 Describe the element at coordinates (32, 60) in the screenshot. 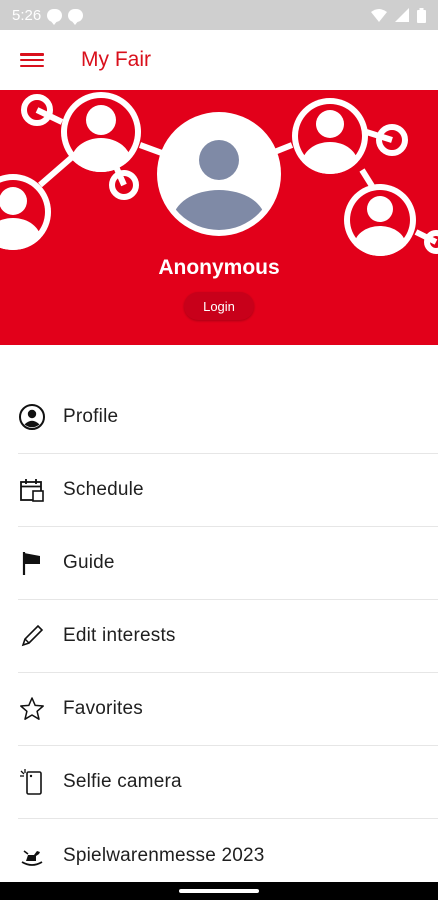

I see `menu-hamburger-icon` at that location.